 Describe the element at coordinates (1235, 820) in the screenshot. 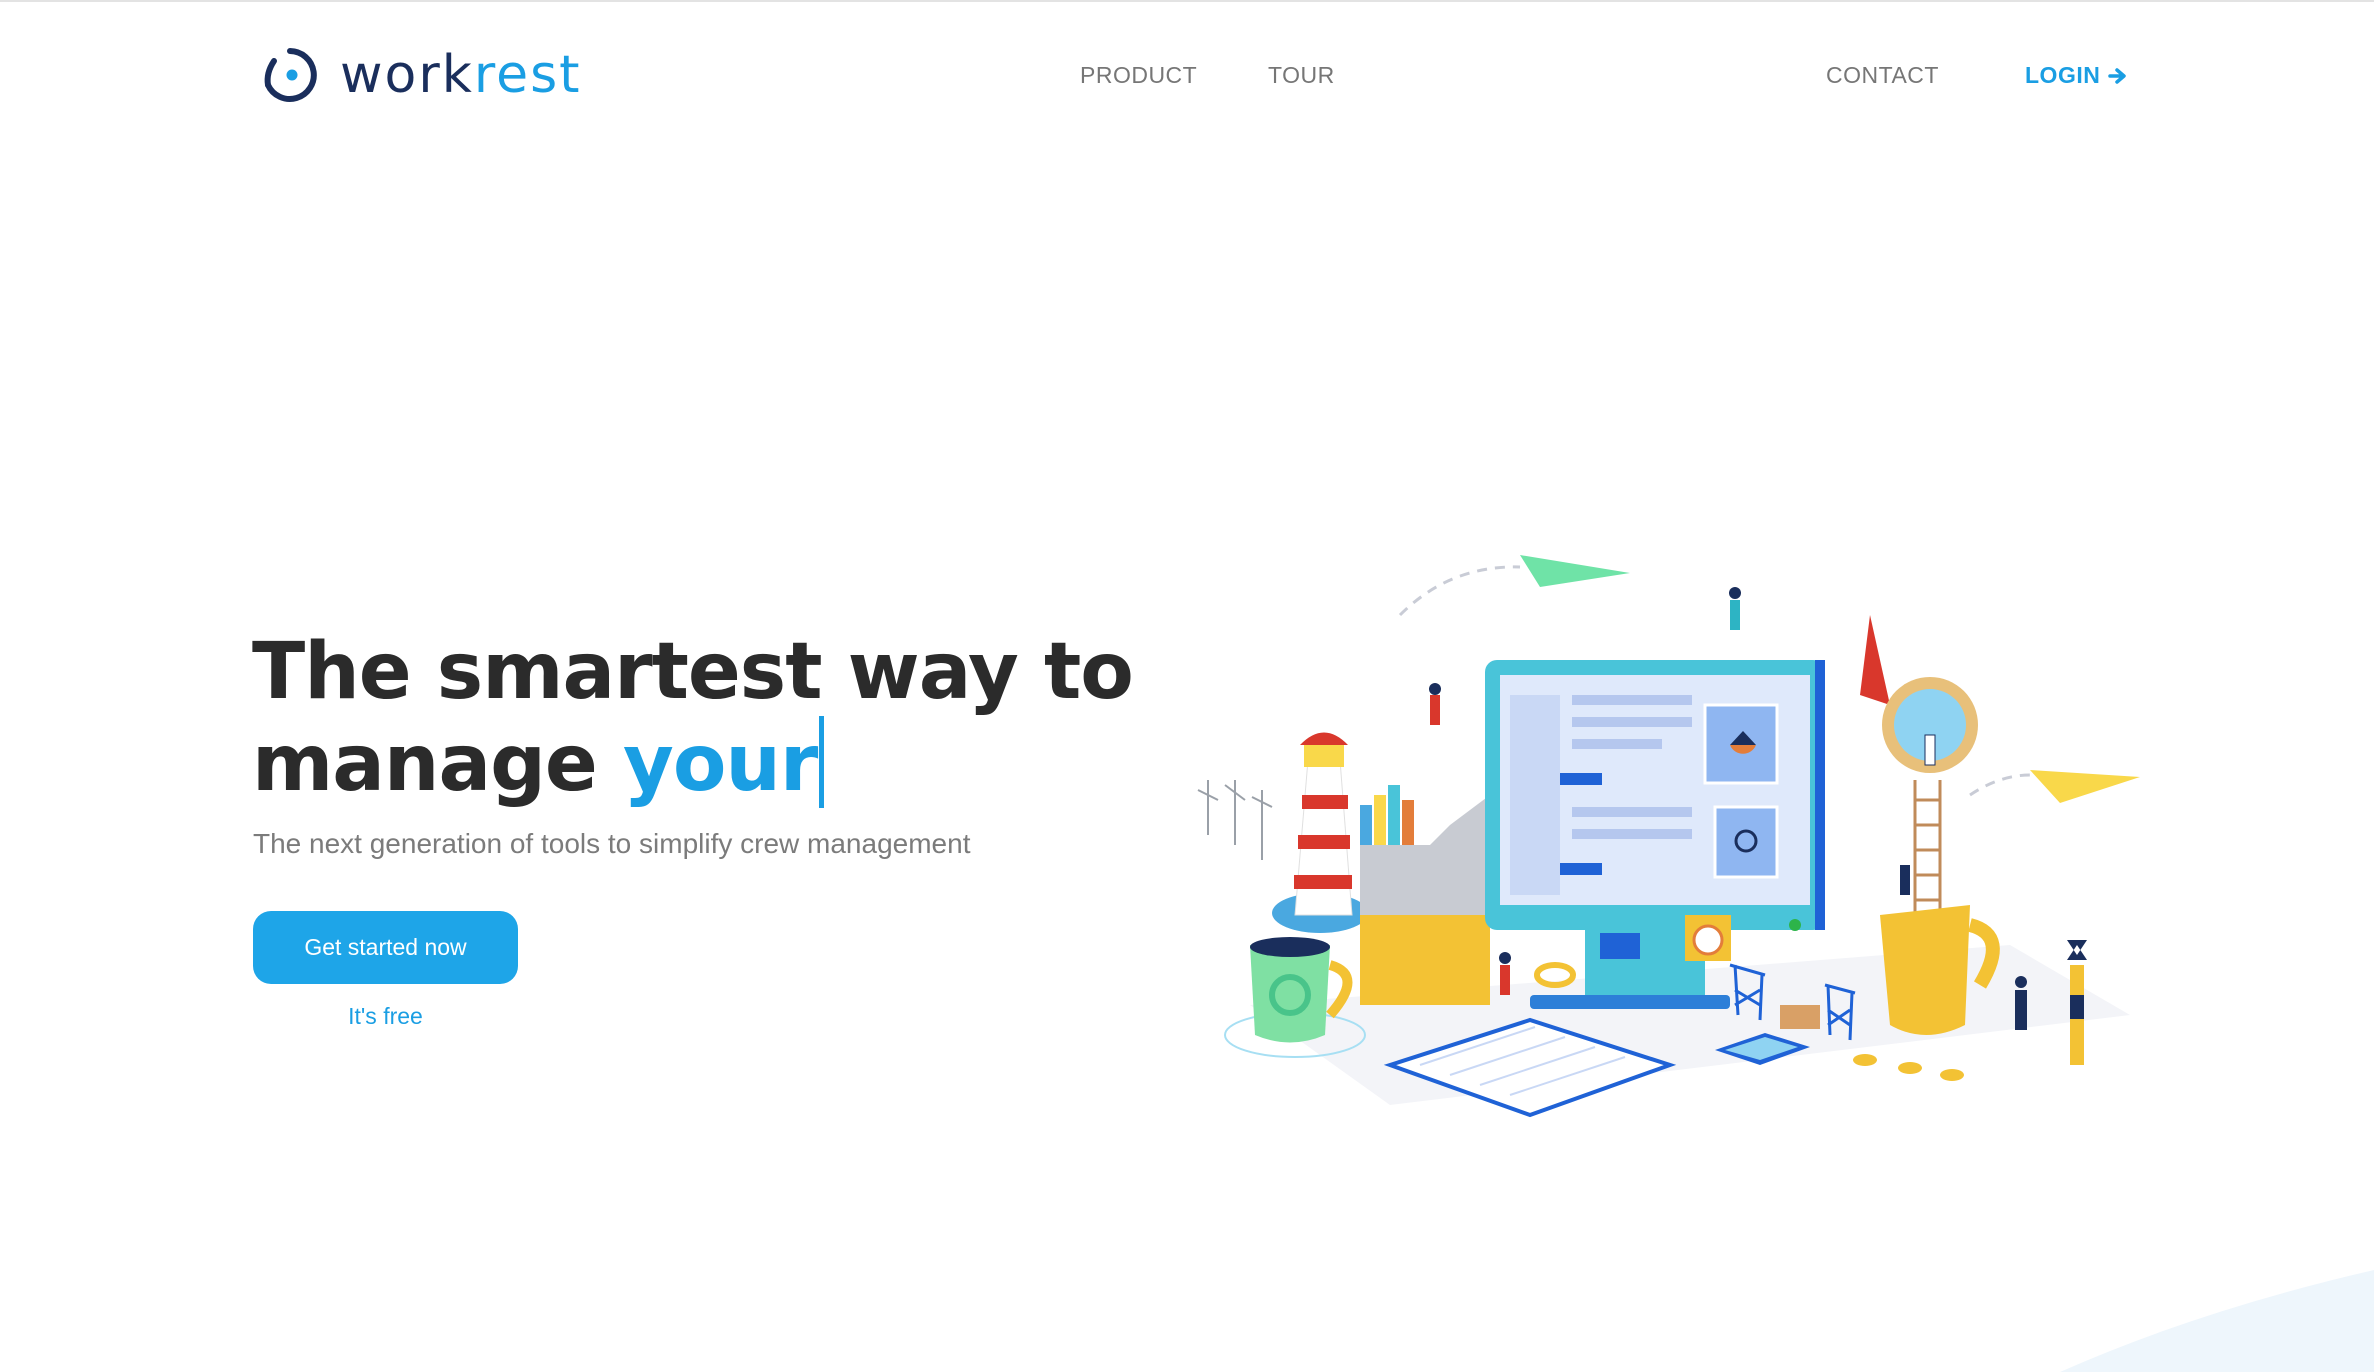

I see `wind-turbines` at that location.